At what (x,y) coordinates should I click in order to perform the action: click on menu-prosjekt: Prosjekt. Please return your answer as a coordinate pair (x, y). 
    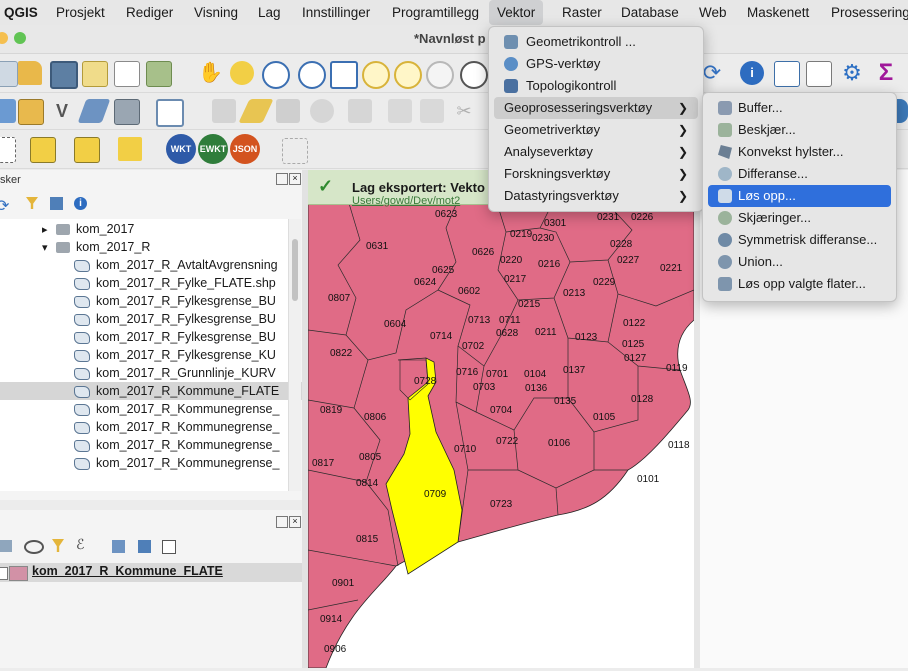
    Looking at the image, I should click on (80, 12).